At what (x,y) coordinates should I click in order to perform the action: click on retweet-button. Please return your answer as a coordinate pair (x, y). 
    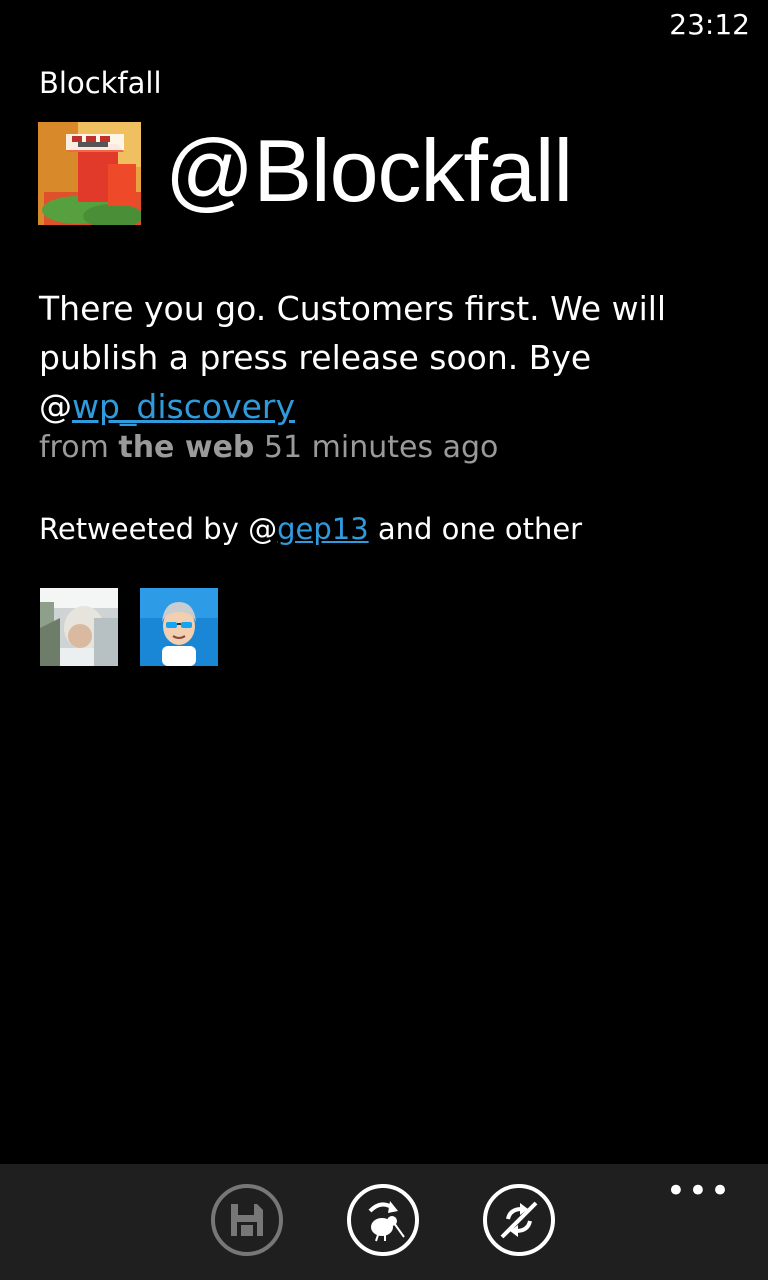
    Looking at the image, I should click on (383, 1220).